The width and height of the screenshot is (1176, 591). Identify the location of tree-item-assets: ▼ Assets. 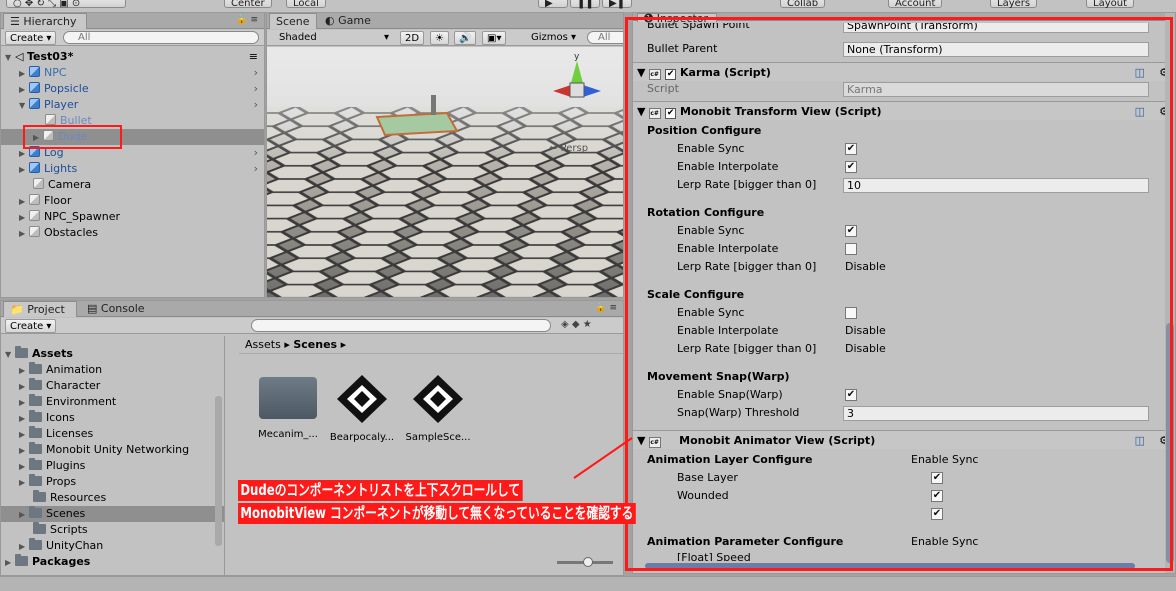
(39, 354).